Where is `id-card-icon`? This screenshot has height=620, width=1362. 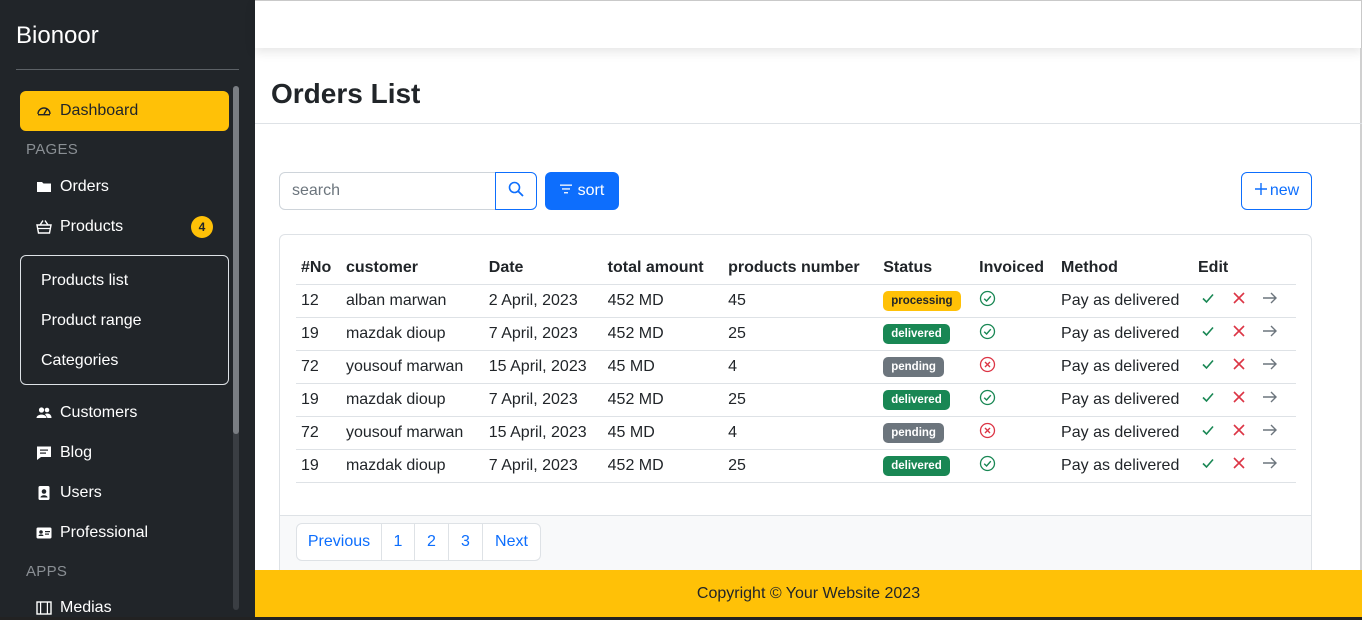
id-card-icon is located at coordinates (44, 533).